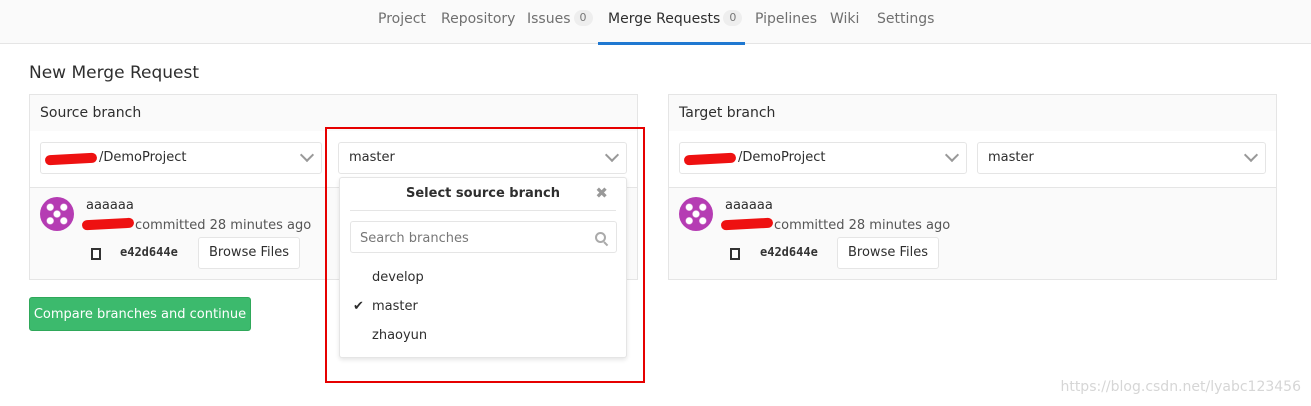 Image resolution: width=1311 pixels, height=406 pixels. I want to click on watermark: https://blog.csdn.net/lyabc123456, so click(1180, 387).